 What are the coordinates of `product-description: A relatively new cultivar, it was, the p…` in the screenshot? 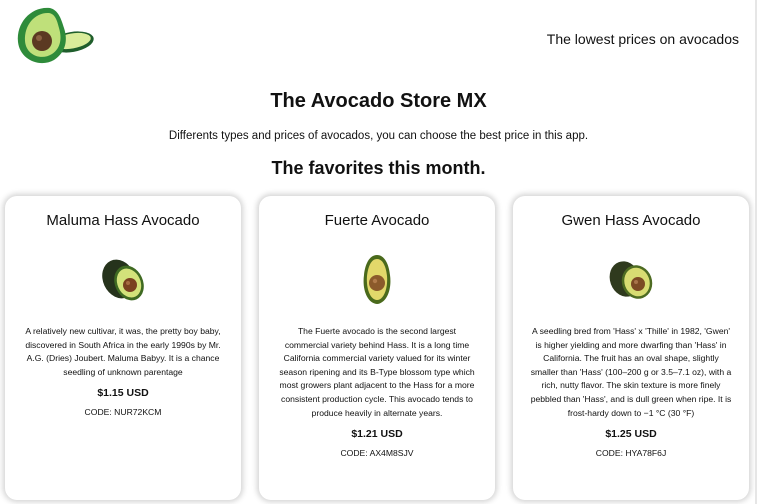 It's located at (123, 351).